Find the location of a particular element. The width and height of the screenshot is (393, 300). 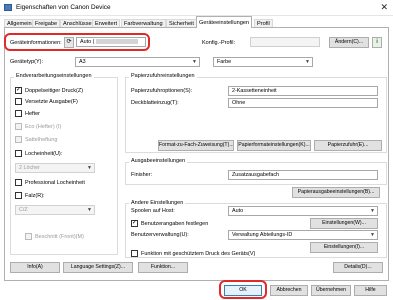

apply-button: Übernehmen is located at coordinates (331, 290).